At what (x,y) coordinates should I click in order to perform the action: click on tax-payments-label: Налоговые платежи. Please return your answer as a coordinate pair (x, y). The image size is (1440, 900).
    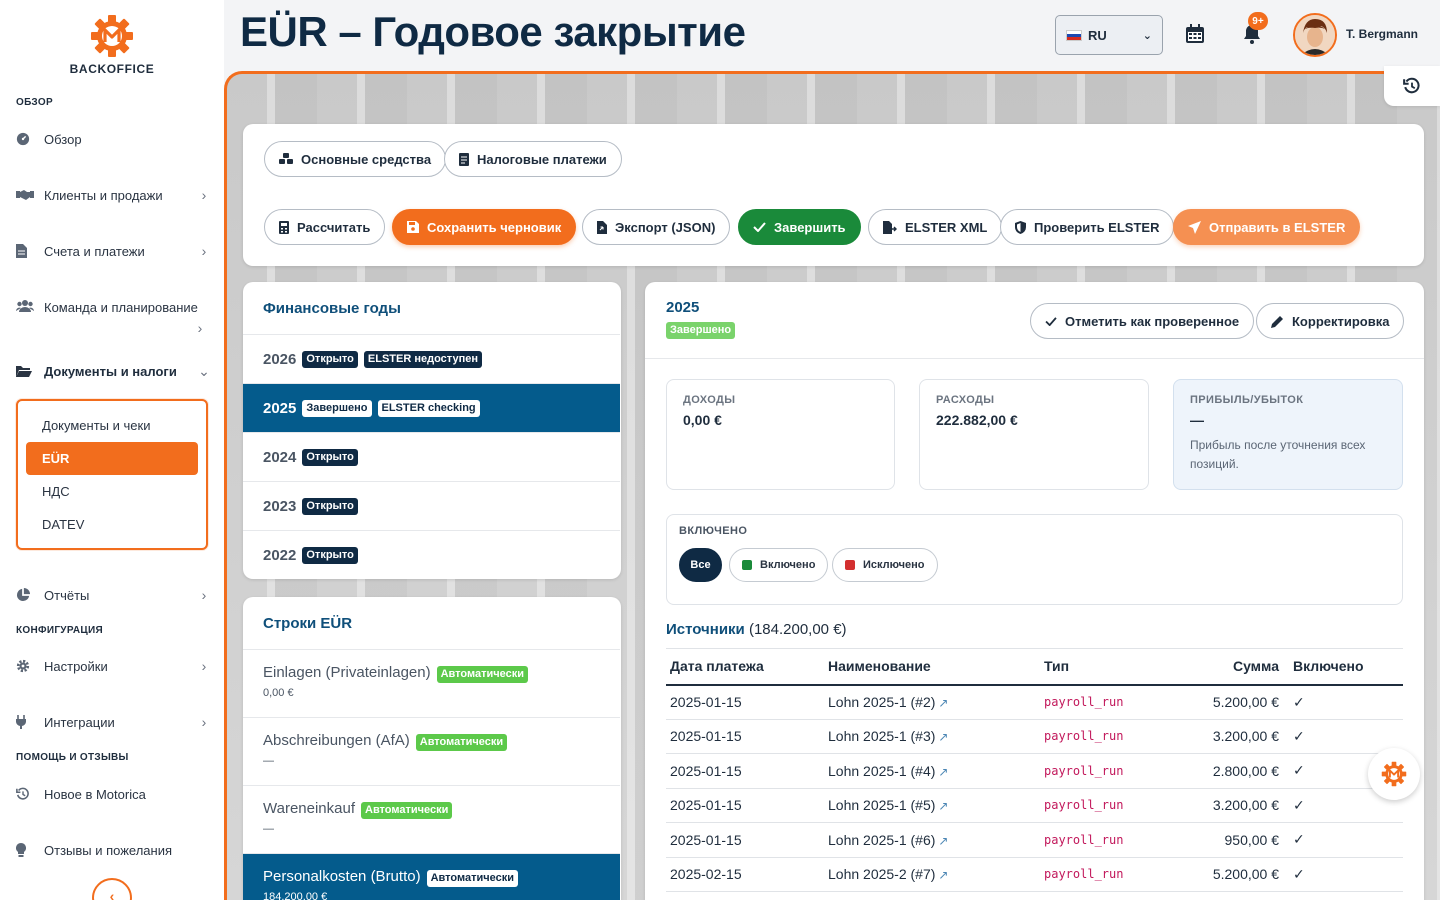
    Looking at the image, I should click on (542, 159).